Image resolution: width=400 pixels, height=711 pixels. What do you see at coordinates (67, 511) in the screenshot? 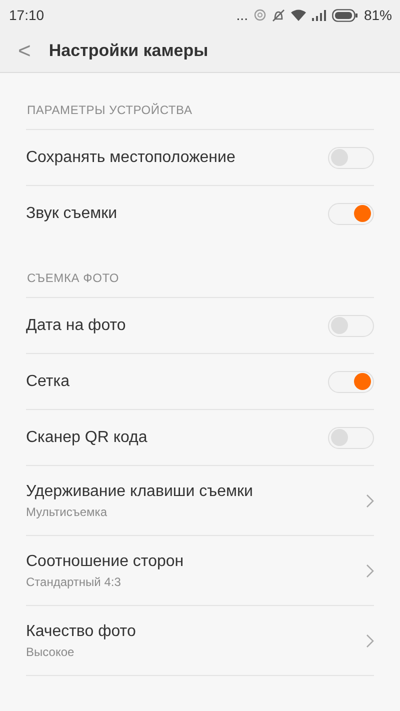
I see `setting-value: Мультисъемка` at bounding box center [67, 511].